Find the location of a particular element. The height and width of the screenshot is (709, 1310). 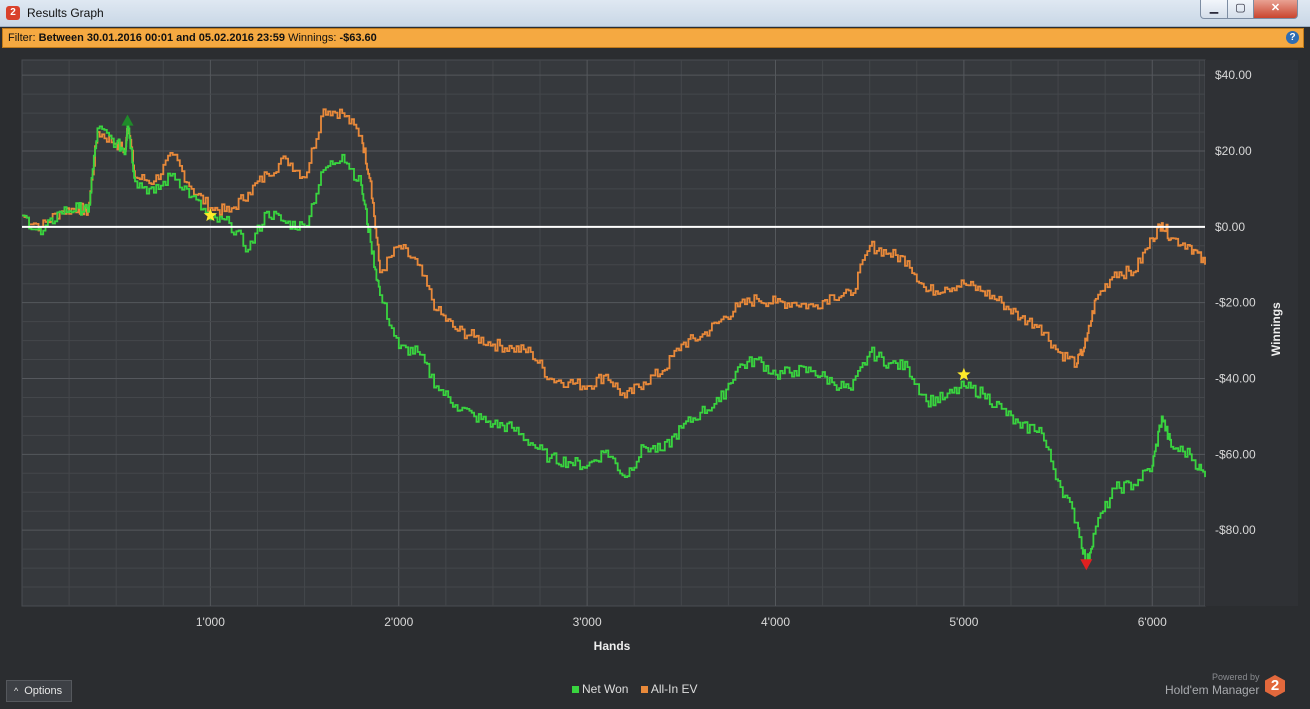

x-tick-label: 2'000 is located at coordinates (398, 622).